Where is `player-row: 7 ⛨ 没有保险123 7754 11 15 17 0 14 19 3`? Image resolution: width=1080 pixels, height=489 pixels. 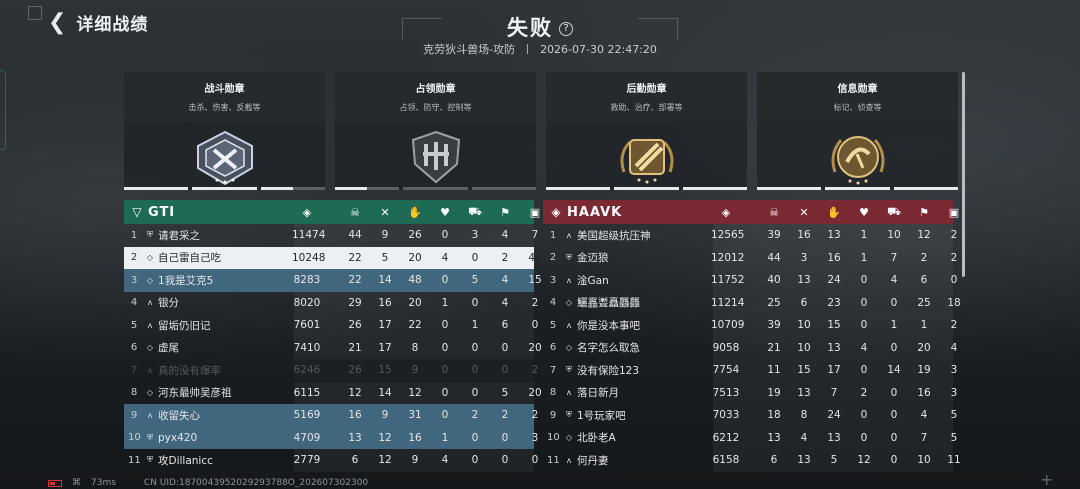 player-row: 7 ⛨ 没有保险123 7754 11 15 17 0 14 19 3 is located at coordinates (750, 370).